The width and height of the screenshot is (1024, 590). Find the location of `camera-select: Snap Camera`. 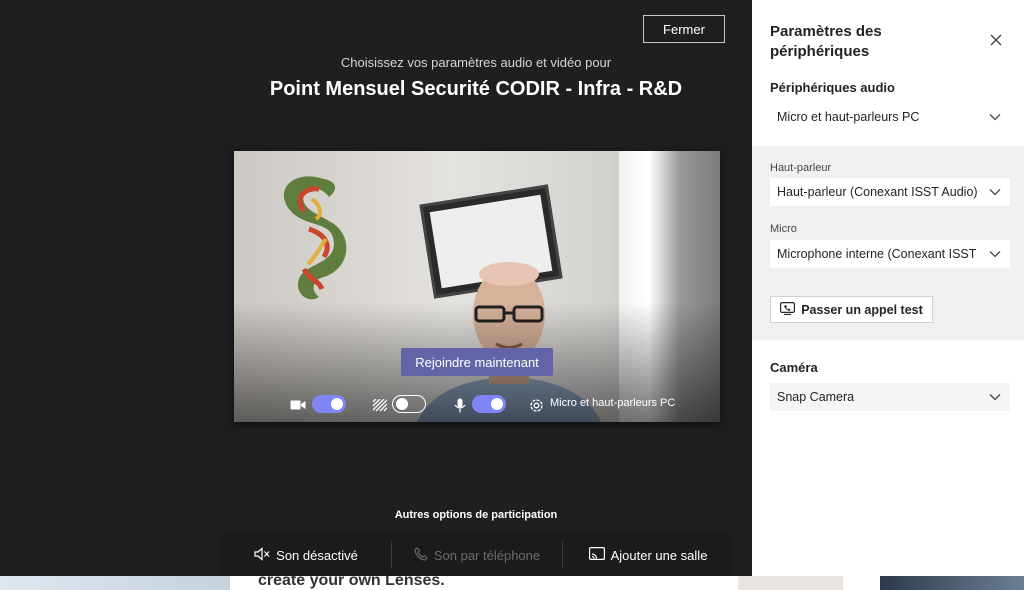

camera-select: Snap Camera is located at coordinates (890, 397).